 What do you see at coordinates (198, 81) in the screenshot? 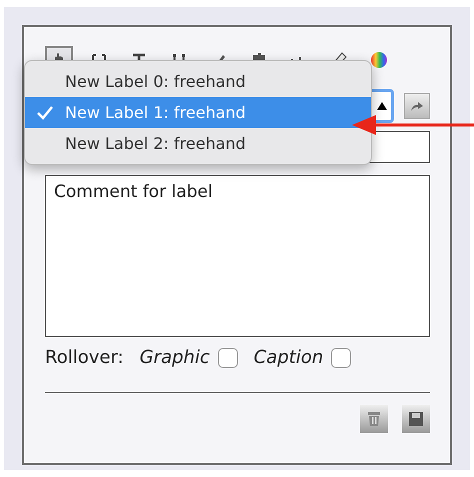
I see `menu-item: New Label 0: freehand` at bounding box center [198, 81].